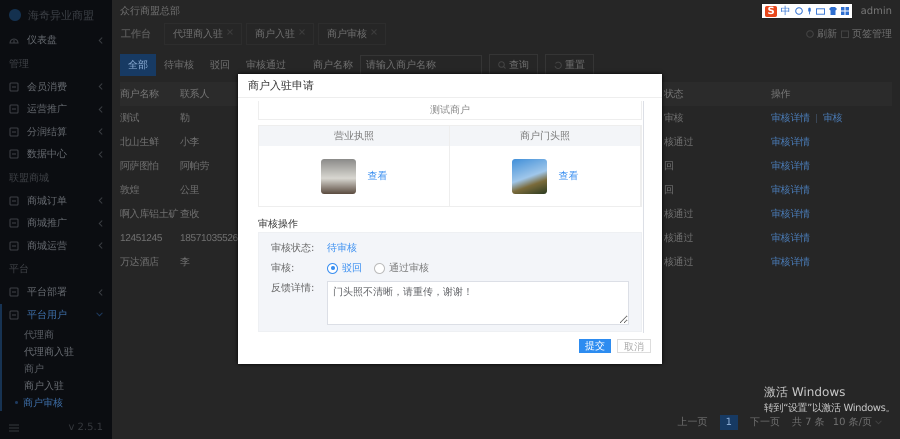 The height and width of the screenshot is (439, 900). I want to click on table-cell-text: 啊入库铝土矿, so click(150, 214).